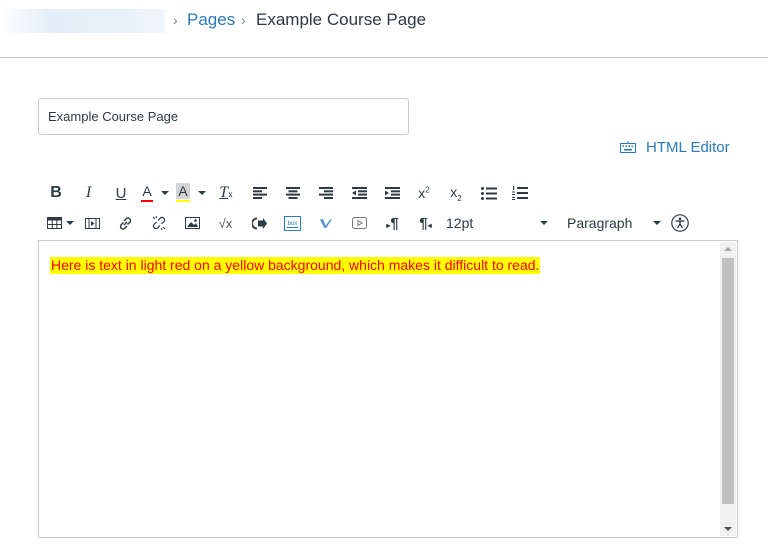 Image resolution: width=768 pixels, height=547 pixels. I want to click on editor-toolbar-row-2: √x box ▸¶ ¶◂ 12pt Paragraph, so click(367, 223).